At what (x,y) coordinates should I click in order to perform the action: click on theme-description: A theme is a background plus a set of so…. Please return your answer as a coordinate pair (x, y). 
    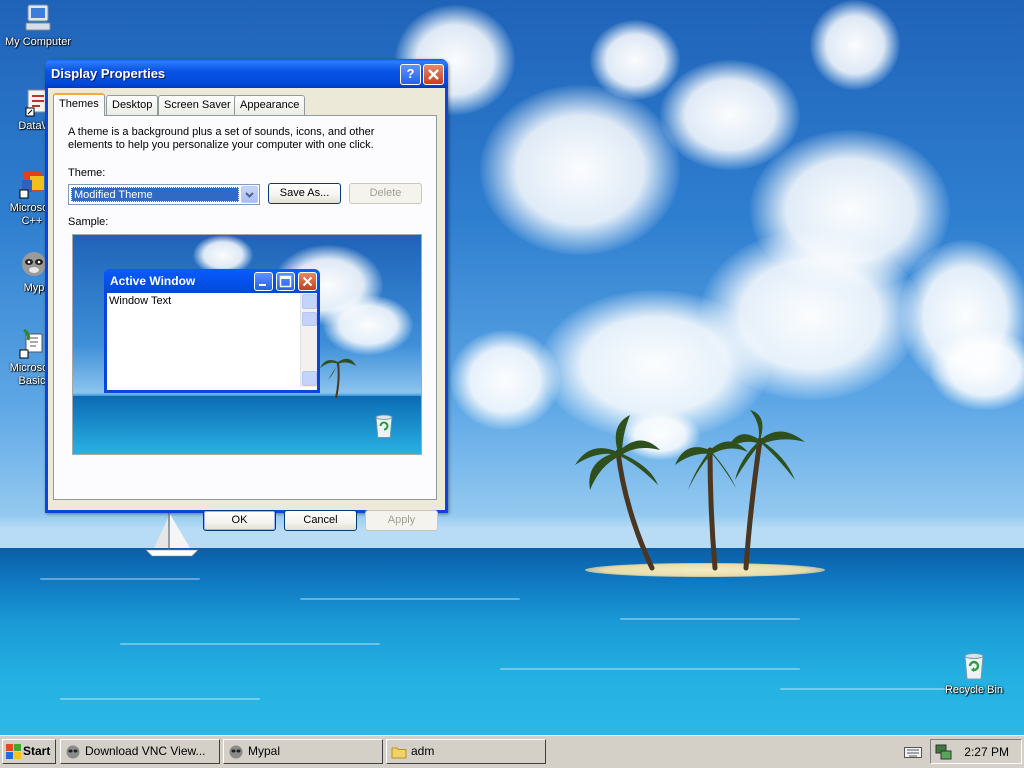
    Looking at the image, I should click on (221, 138).